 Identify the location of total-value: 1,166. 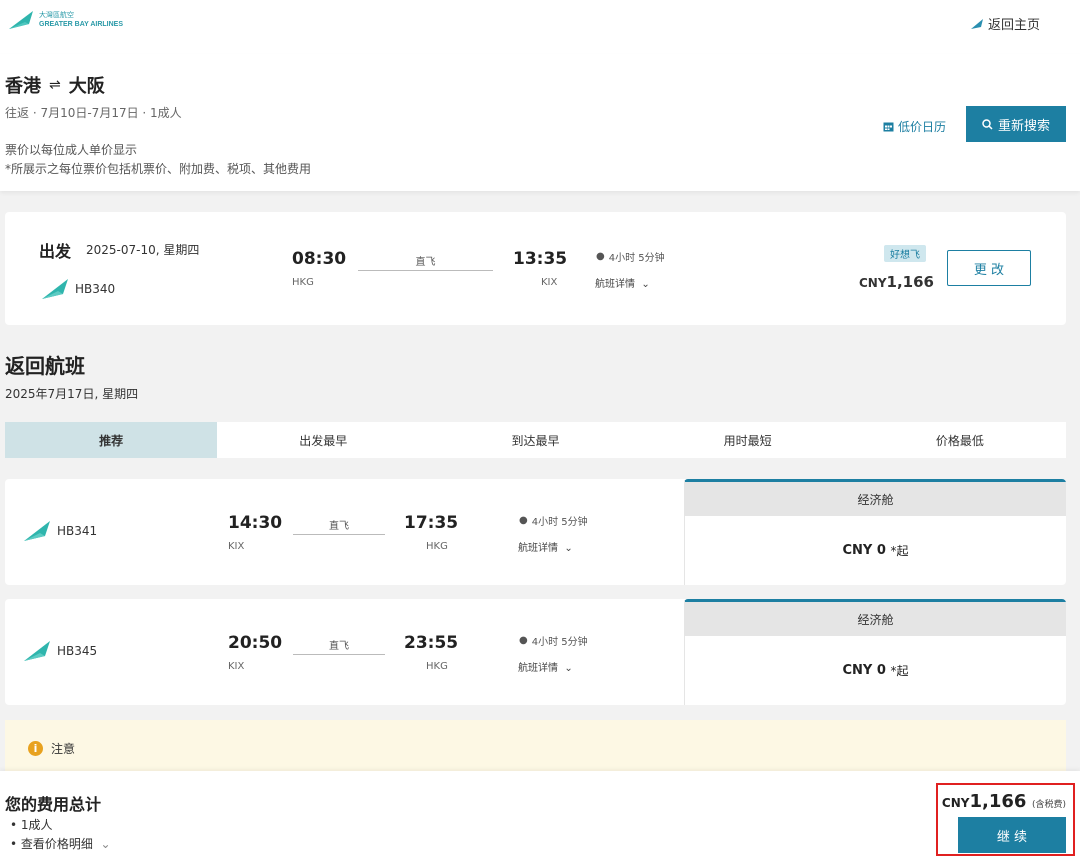
(998, 801).